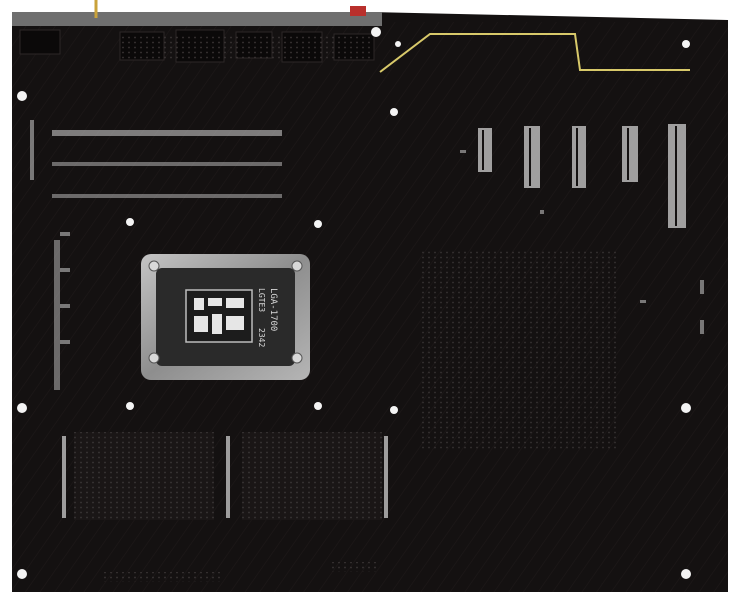  What do you see at coordinates (219, 316) in the screenshot?
I see `socket-pad-marks` at bounding box center [219, 316].